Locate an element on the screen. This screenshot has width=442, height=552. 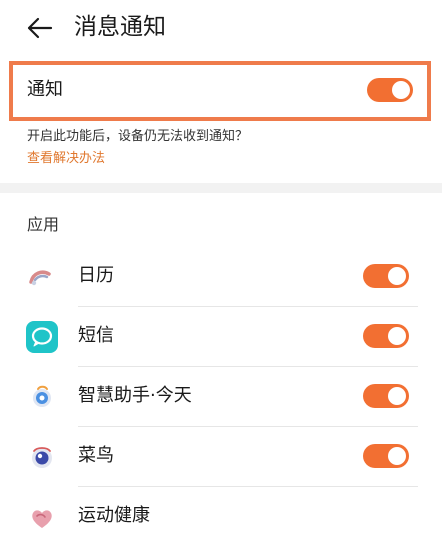
app-name: 智慧助手·今天 is located at coordinates (135, 395).